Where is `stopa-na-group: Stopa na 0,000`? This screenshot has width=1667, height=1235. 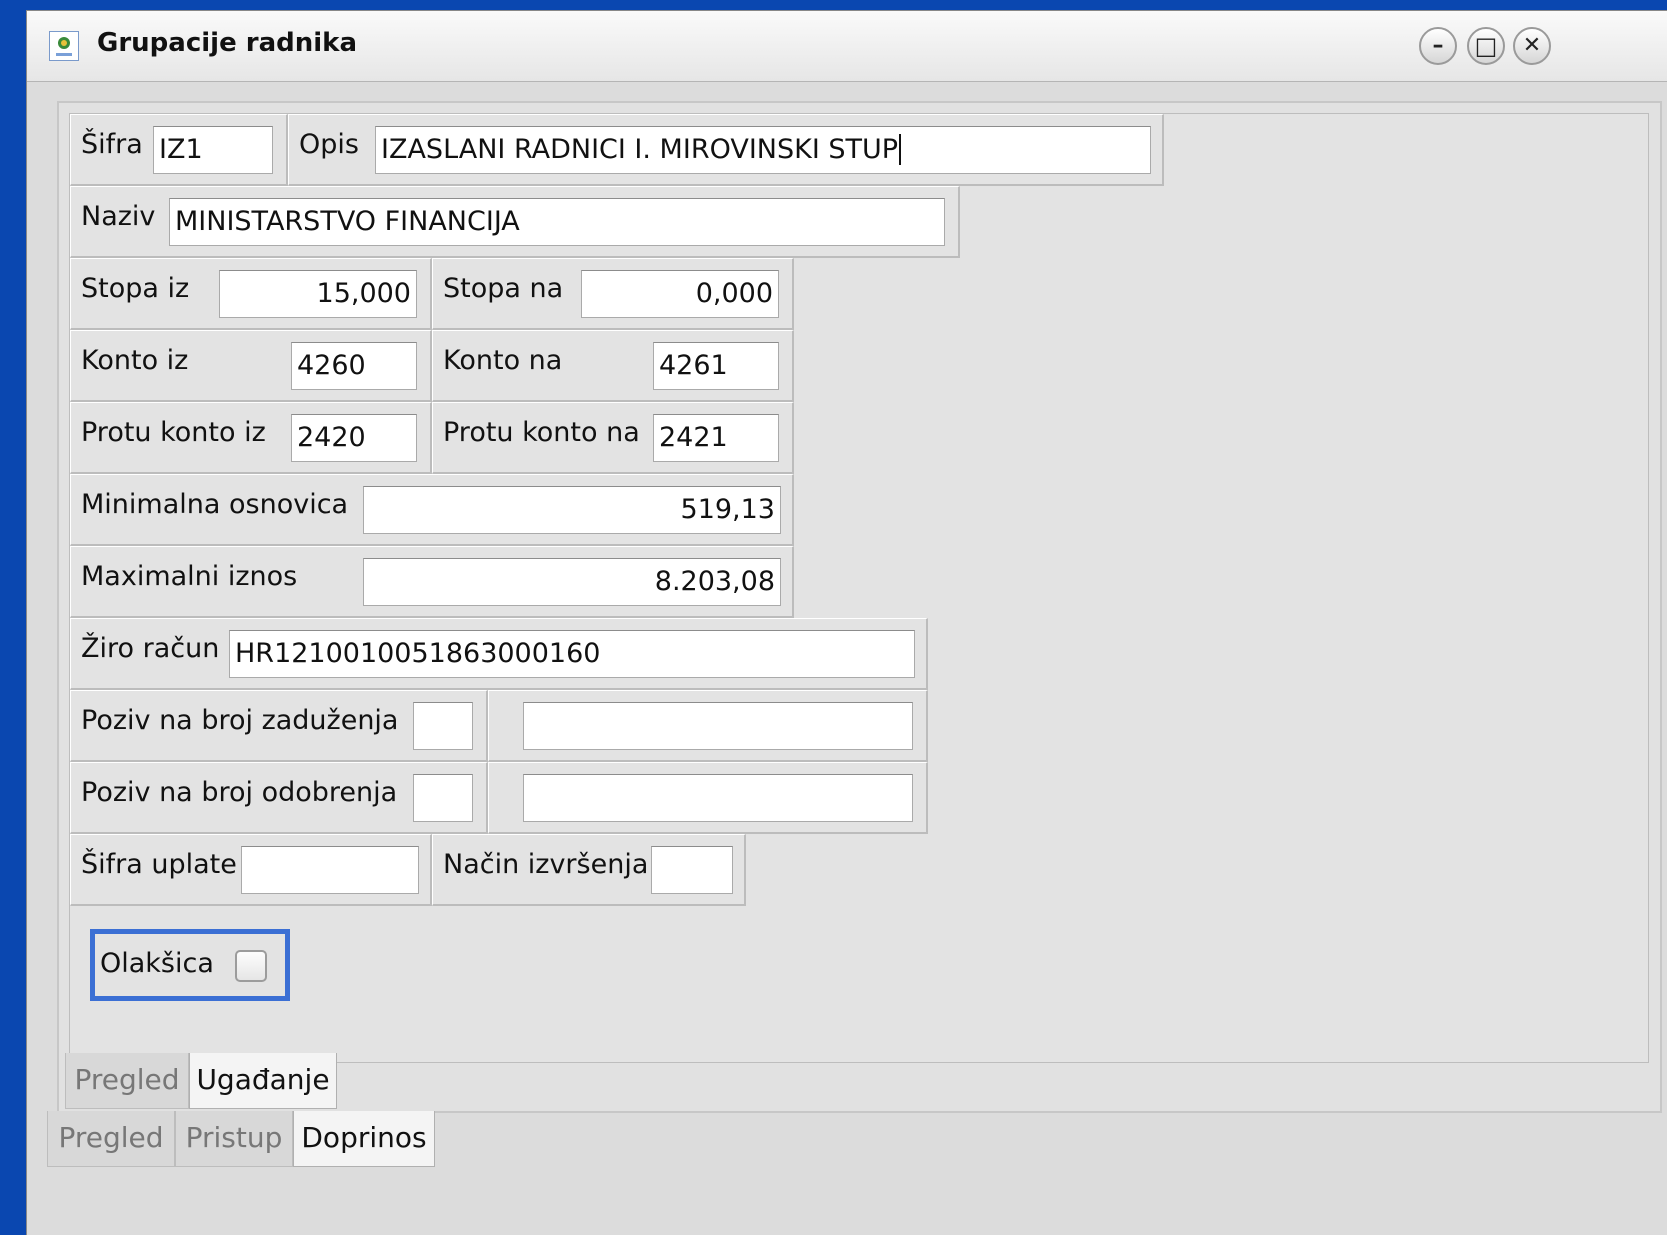
stopa-na-group: Stopa na 0,000 is located at coordinates (613, 294).